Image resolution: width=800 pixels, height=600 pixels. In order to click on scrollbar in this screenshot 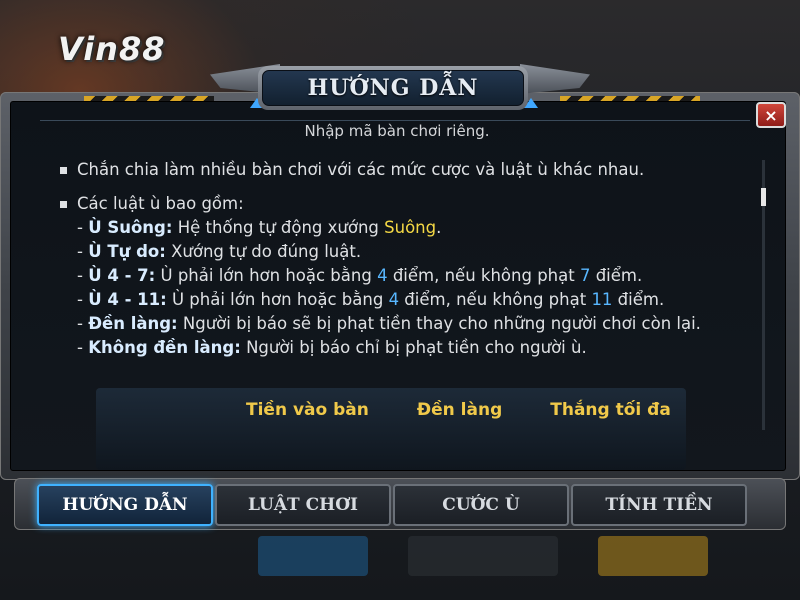, I will do `click(763, 295)`.